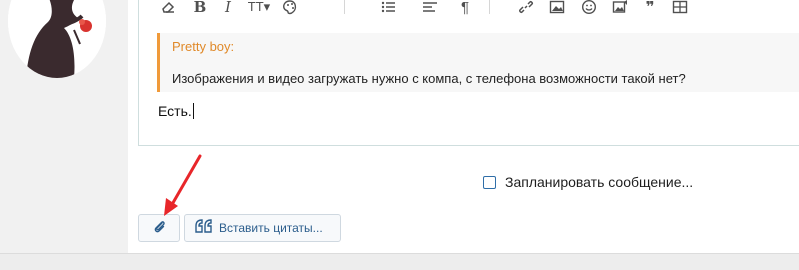  Describe the element at coordinates (430, 8) in the screenshot. I see `align-icon` at that location.